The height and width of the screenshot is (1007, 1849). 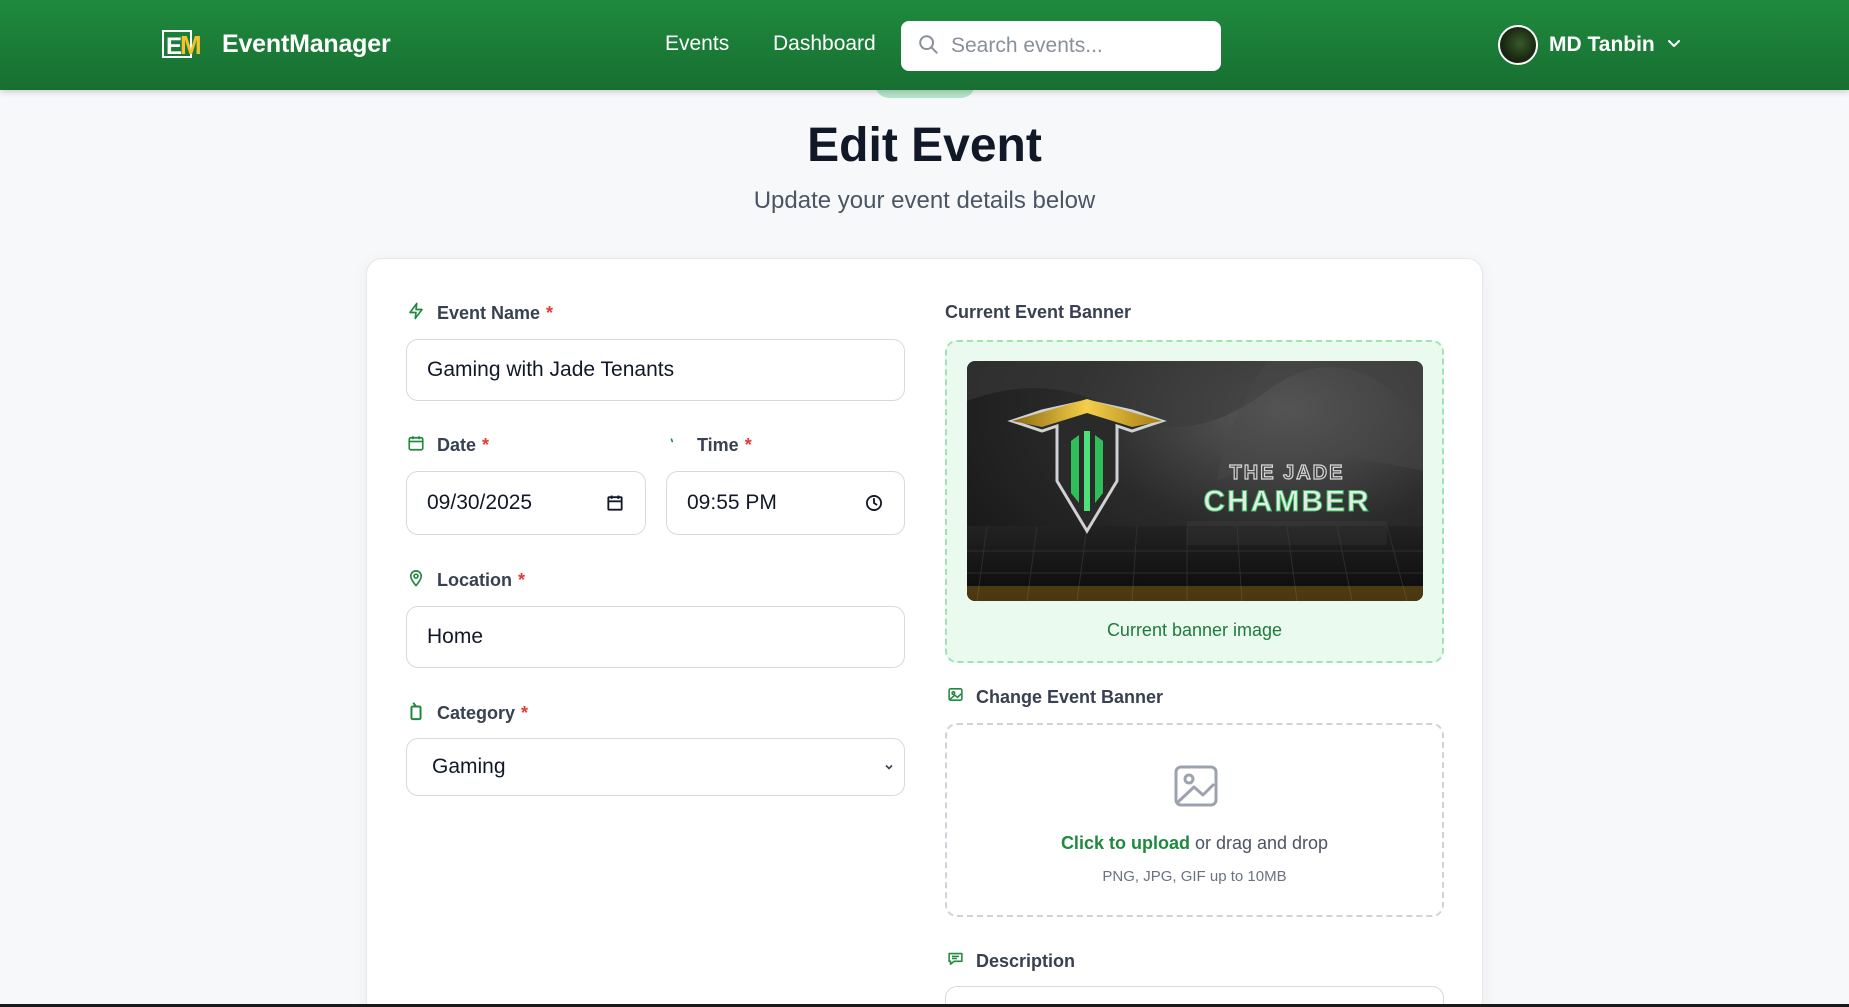 What do you see at coordinates (457, 445) in the screenshot?
I see `date-label-text: Date` at bounding box center [457, 445].